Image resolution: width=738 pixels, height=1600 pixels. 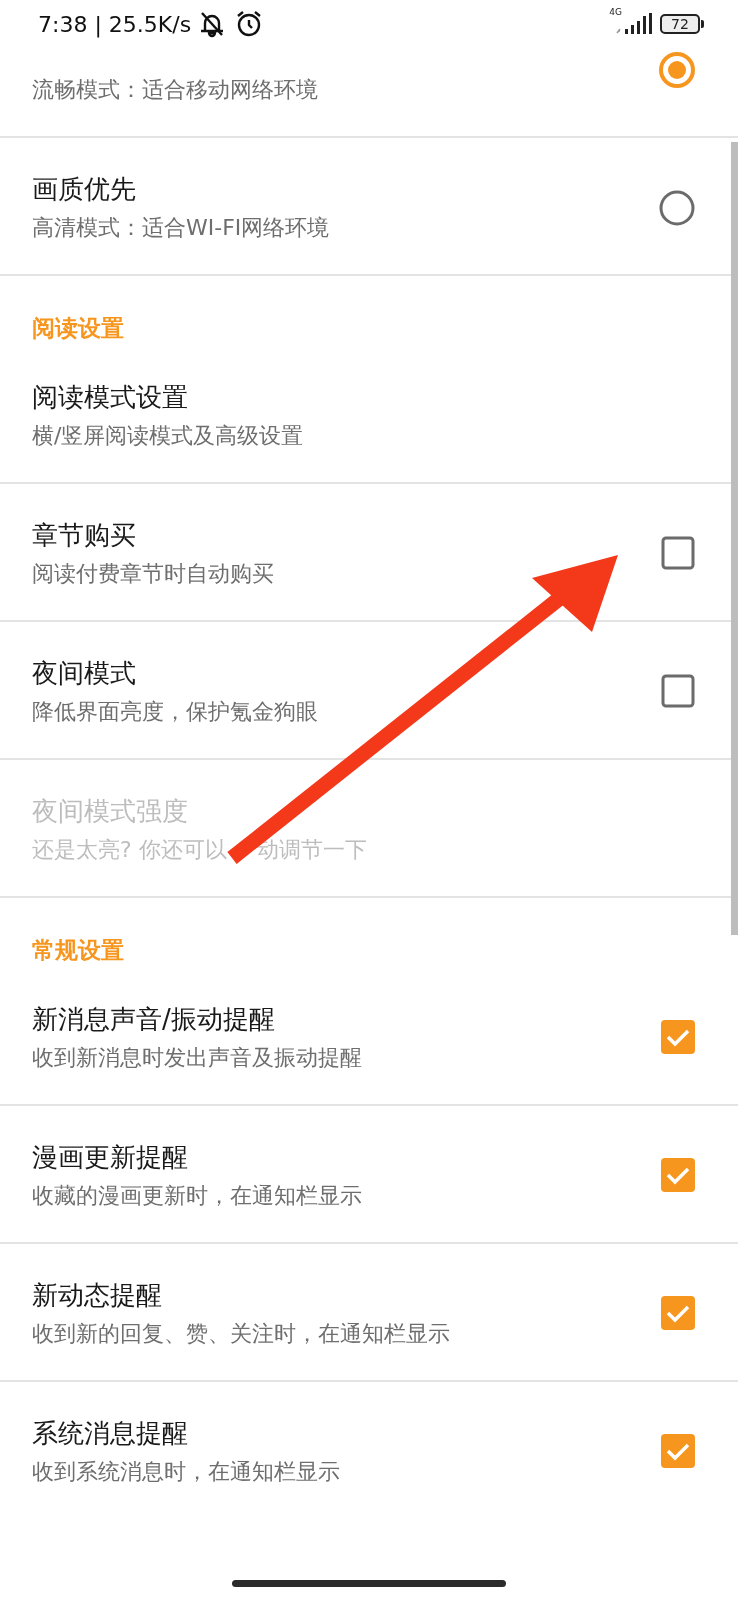 What do you see at coordinates (634, 24) in the screenshot?
I see `signal-icon` at bounding box center [634, 24].